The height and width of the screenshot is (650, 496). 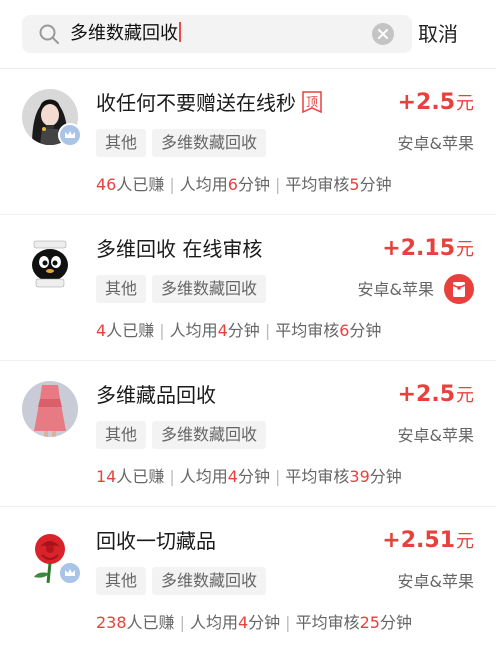 I want to click on task-title: 收任何不要赠送在线秒顶, so click(x=209, y=103).